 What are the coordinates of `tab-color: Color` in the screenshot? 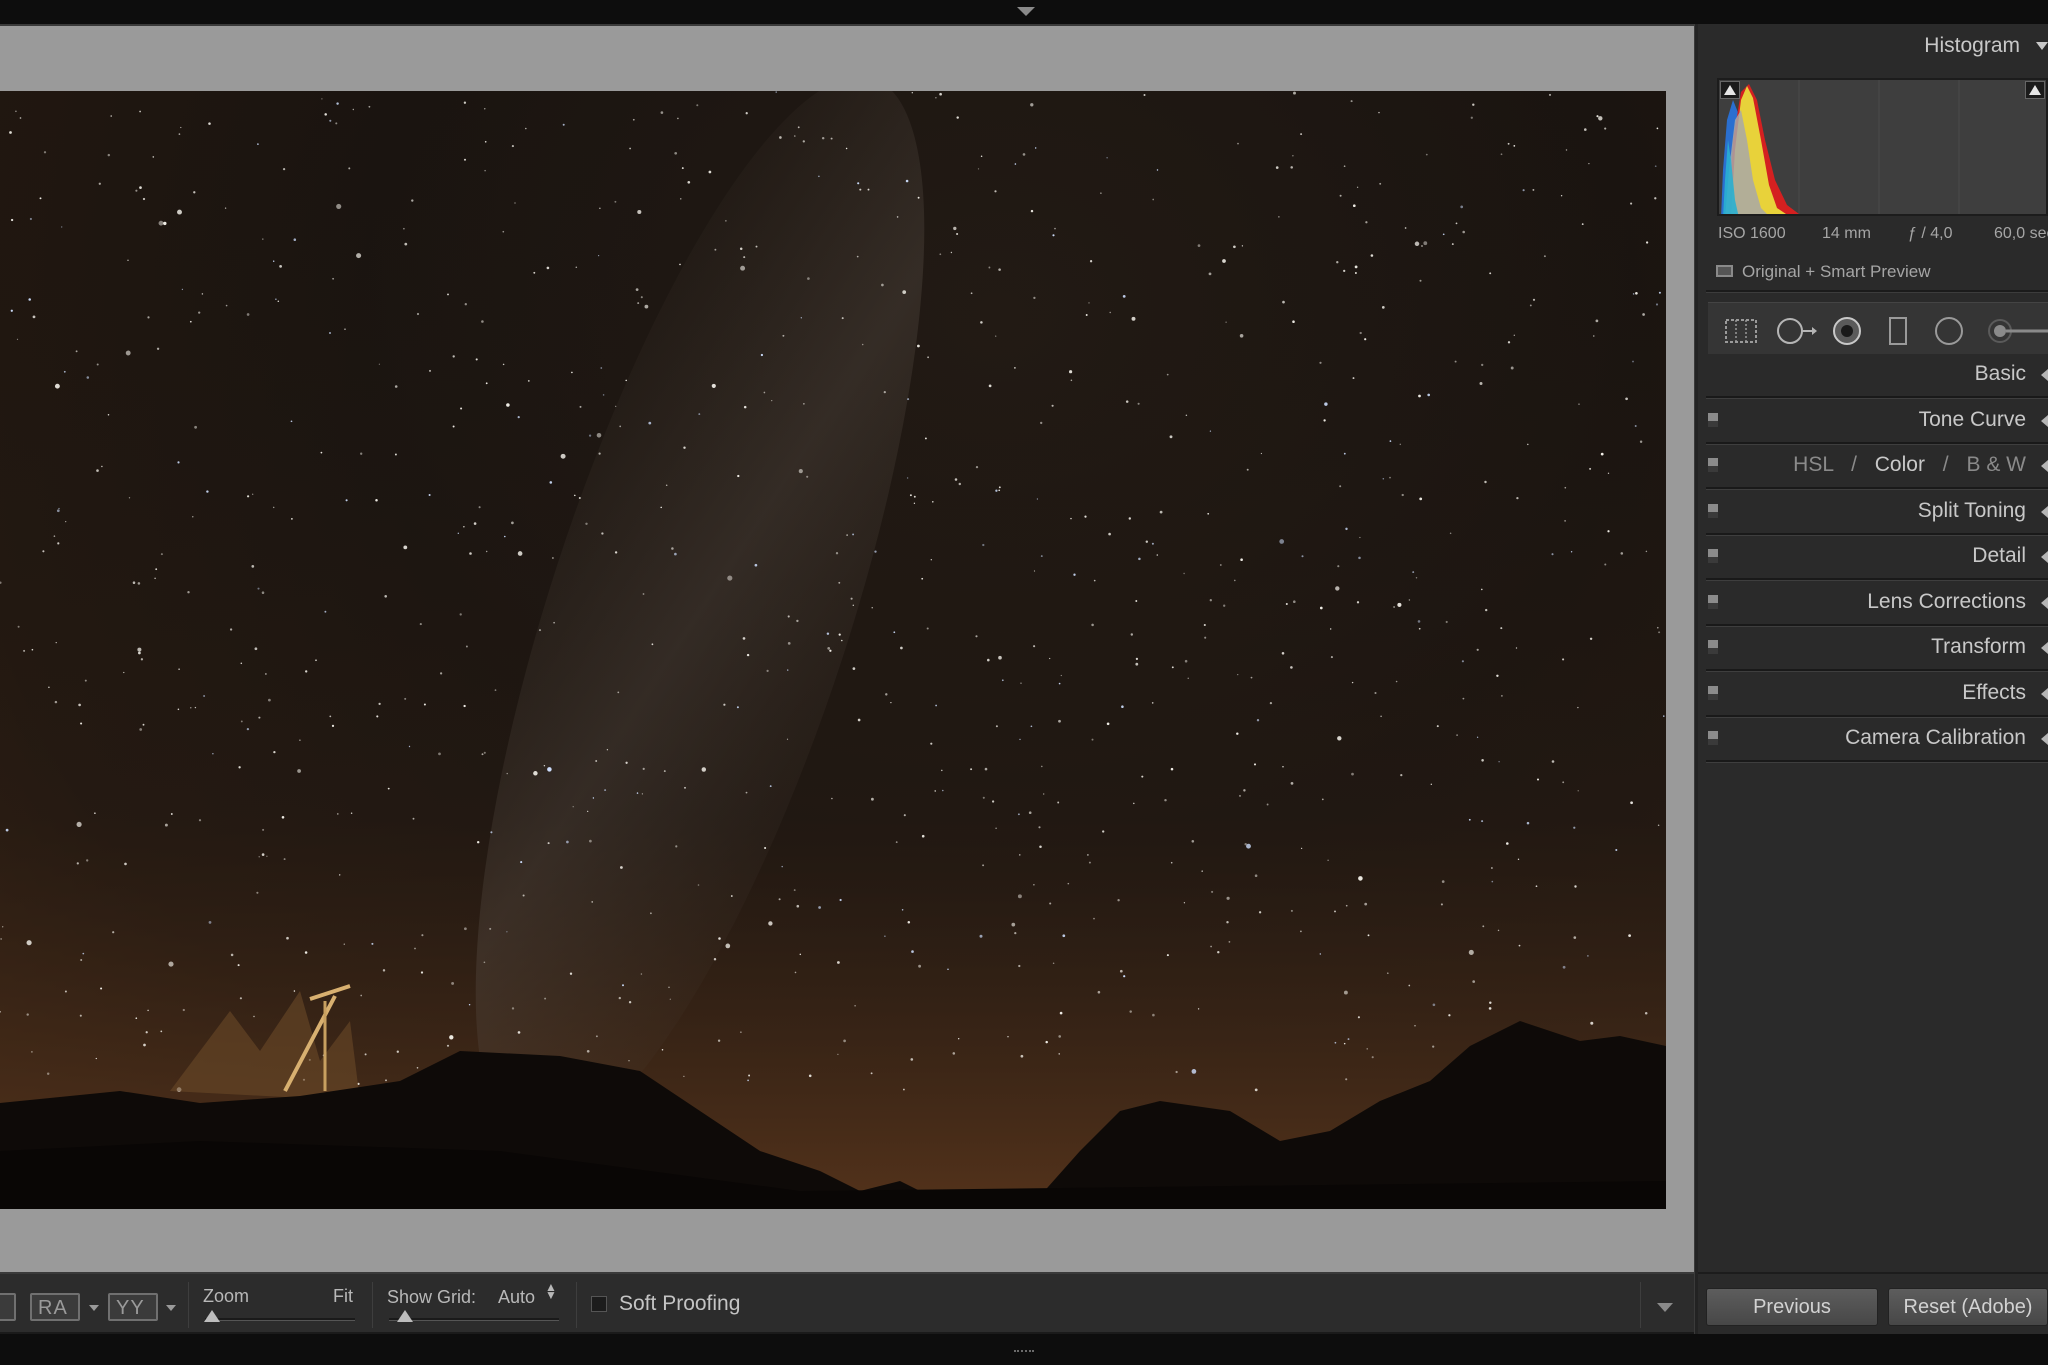 It's located at (1900, 464).